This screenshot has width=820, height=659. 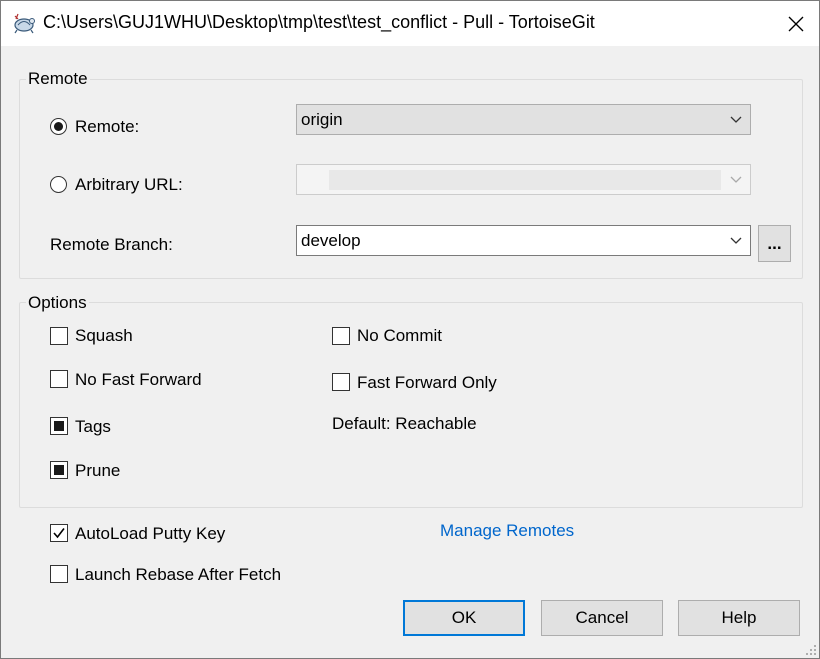 I want to click on remote-combo-value: origin, so click(x=322, y=119).